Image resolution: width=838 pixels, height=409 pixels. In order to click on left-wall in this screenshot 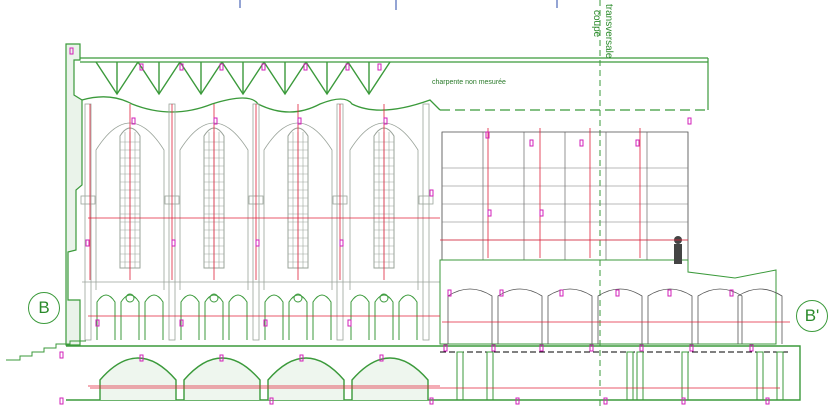, I will do `click(74, 194)`.